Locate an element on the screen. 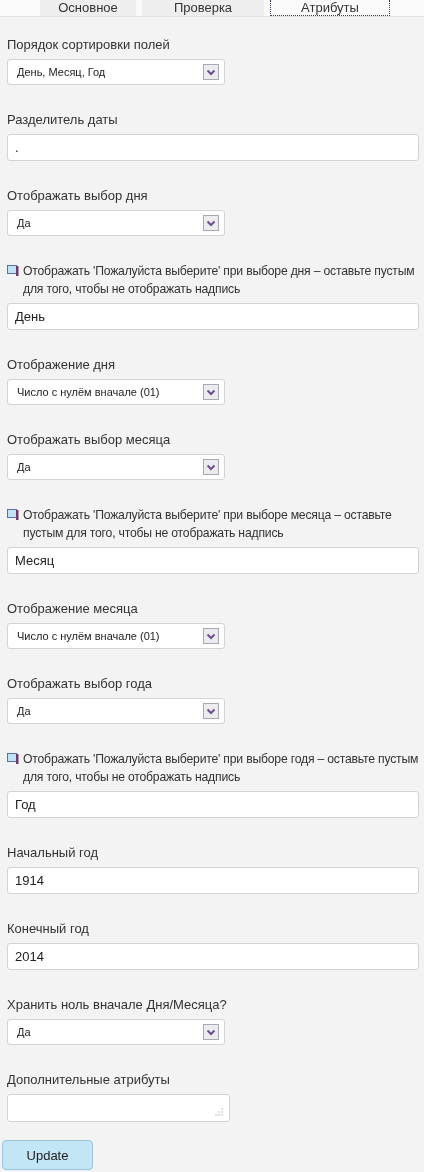  input-field: 2014 is located at coordinates (213, 956).